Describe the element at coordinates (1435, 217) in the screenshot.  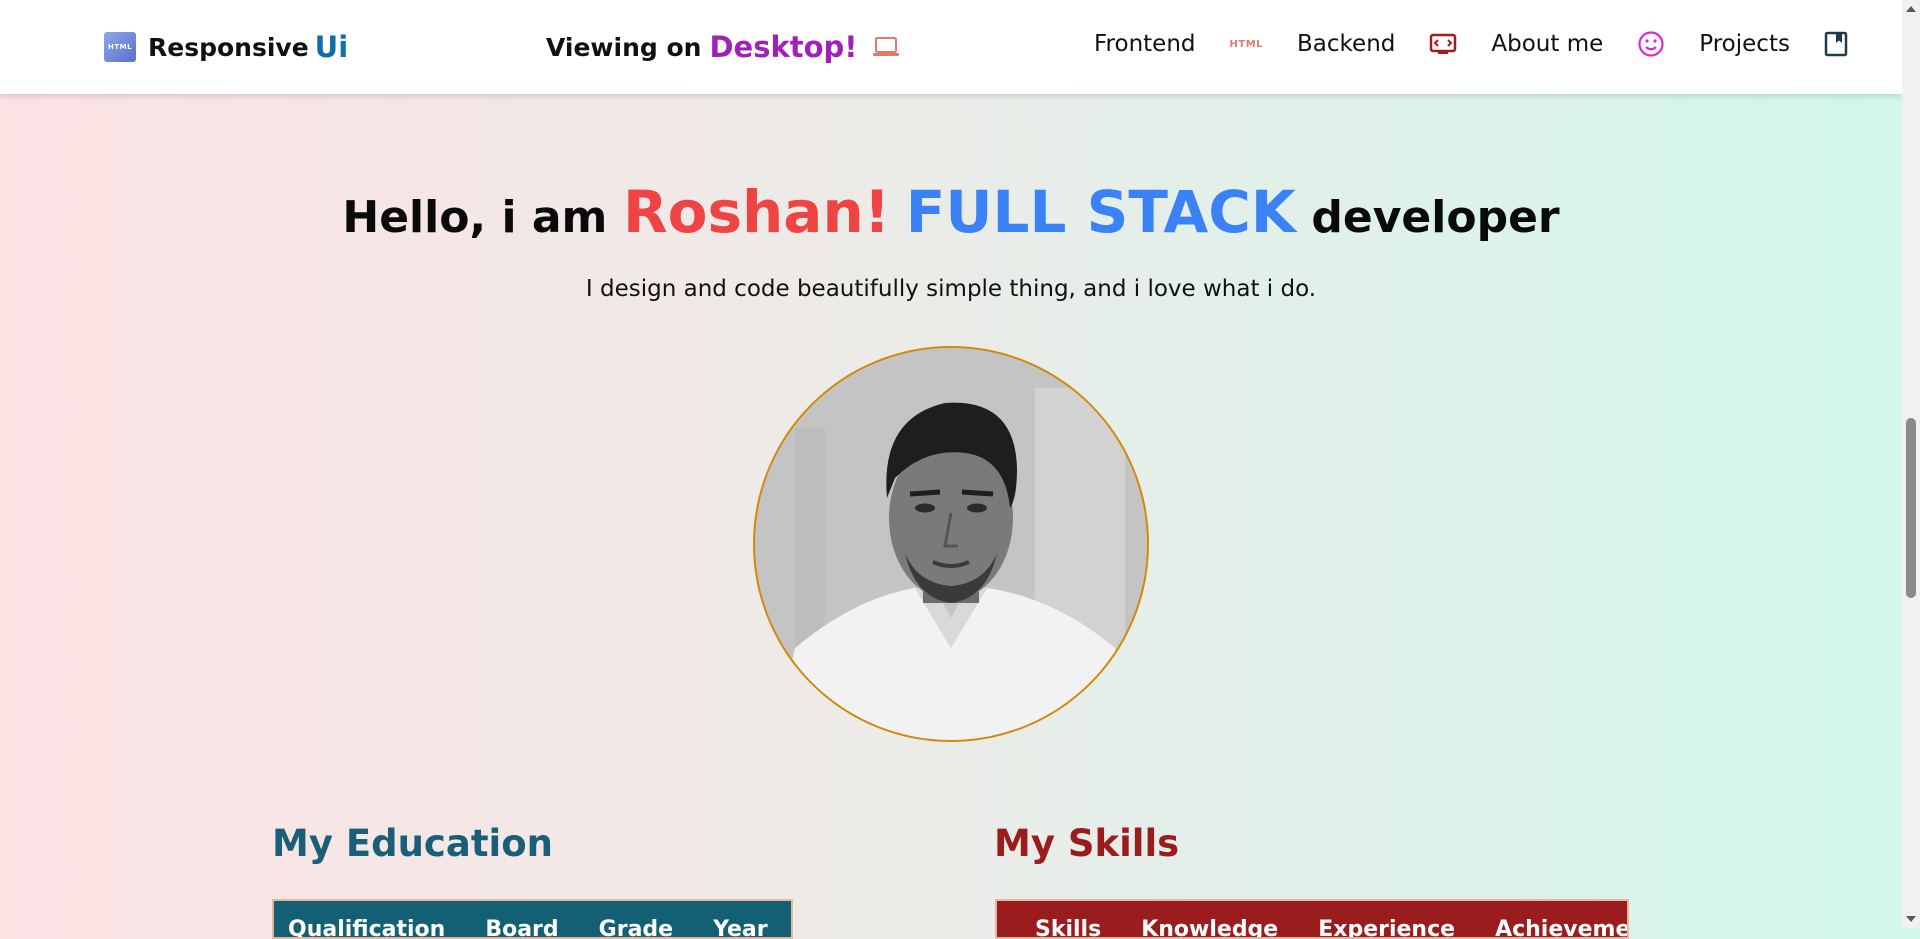
I see `hero-role-suffix: developer` at that location.